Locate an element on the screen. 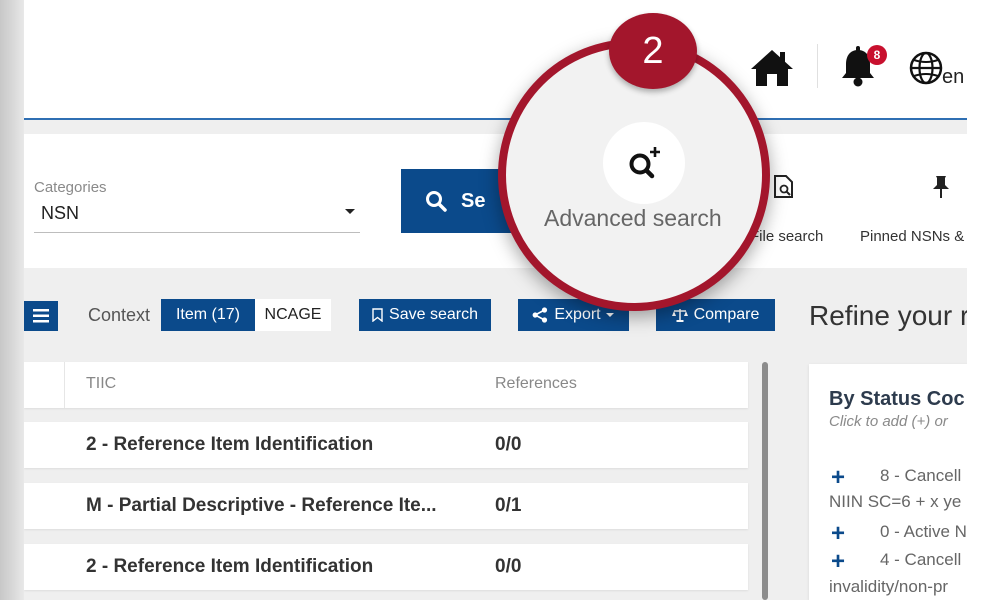 This screenshot has width=981, height=600. advanced-search-button is located at coordinates (644, 163).